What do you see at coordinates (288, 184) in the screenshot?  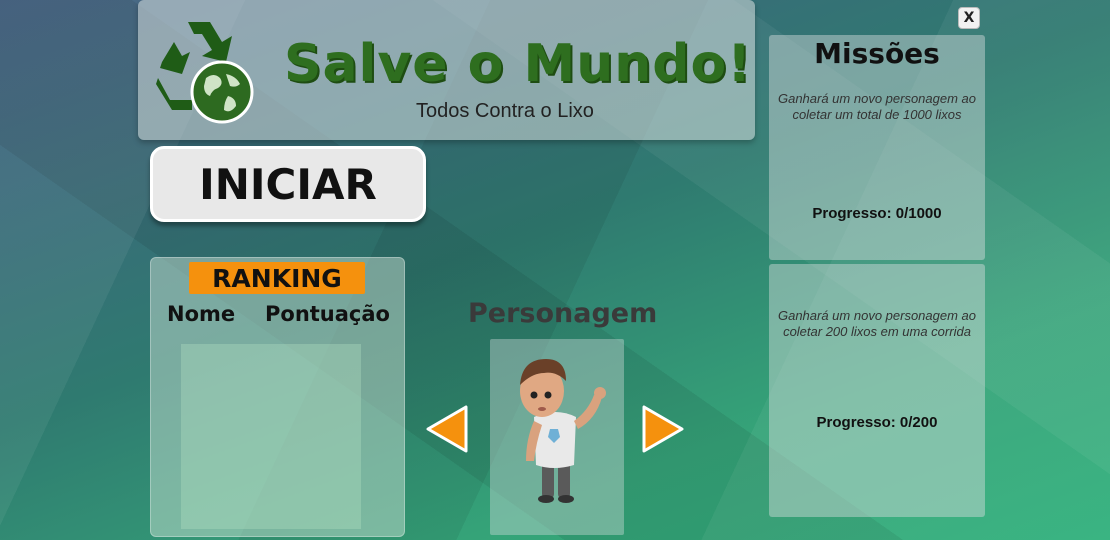 I see `start-button: INICIAR` at bounding box center [288, 184].